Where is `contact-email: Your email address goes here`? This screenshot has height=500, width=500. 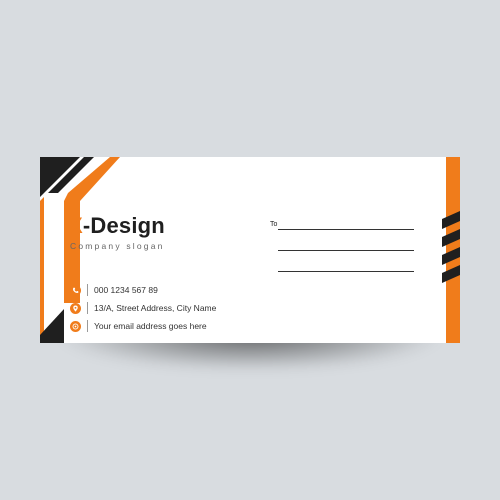 contact-email: Your email address goes here is located at coordinates (138, 326).